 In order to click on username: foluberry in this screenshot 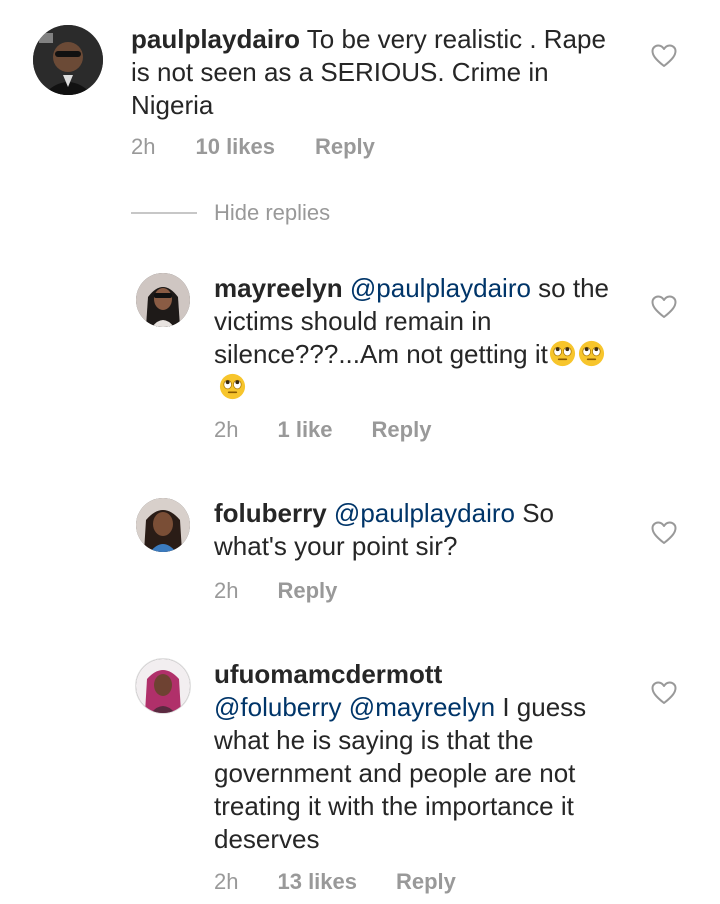, I will do `click(270, 513)`.